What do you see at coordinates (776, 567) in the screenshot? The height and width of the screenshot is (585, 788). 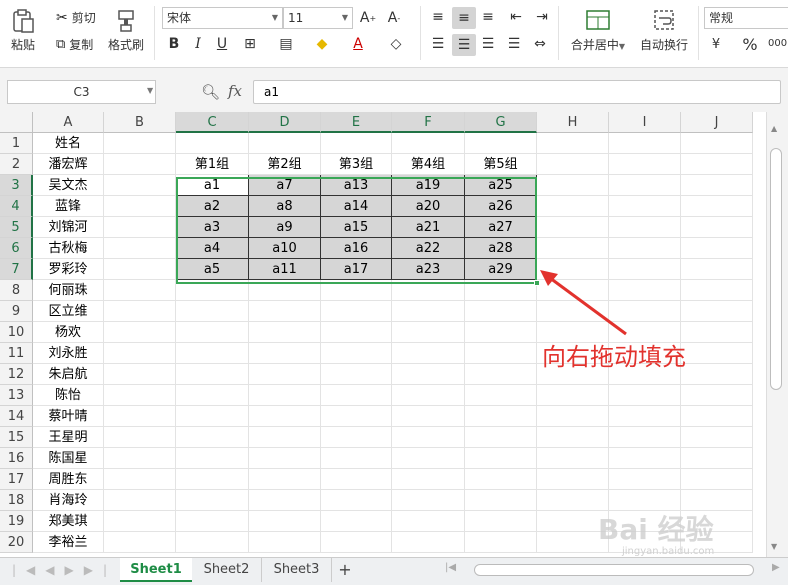 I see `tab-scroll-right-icon: ▶` at bounding box center [776, 567].